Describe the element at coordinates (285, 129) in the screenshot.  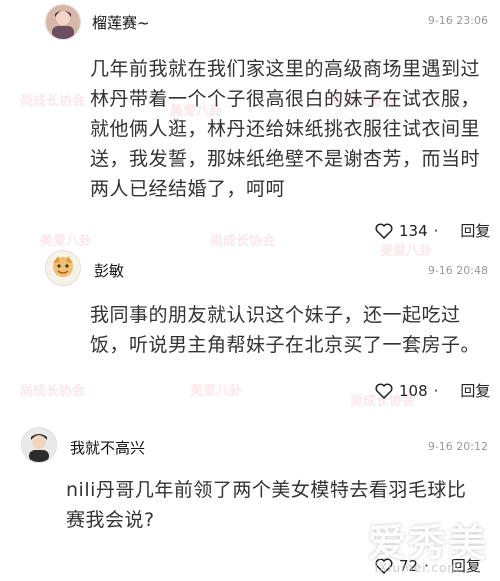
I see `comment-line: 就他俩人逛，林丹还给妹纸挑衣服往试衣间里` at that location.